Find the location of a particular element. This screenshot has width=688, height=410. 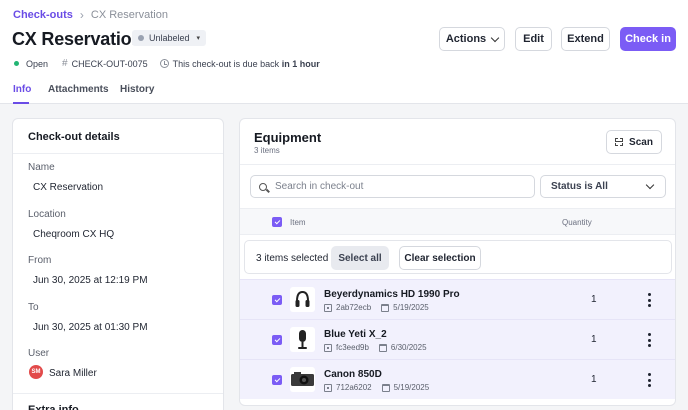

hash-icon: # is located at coordinates (65, 63).